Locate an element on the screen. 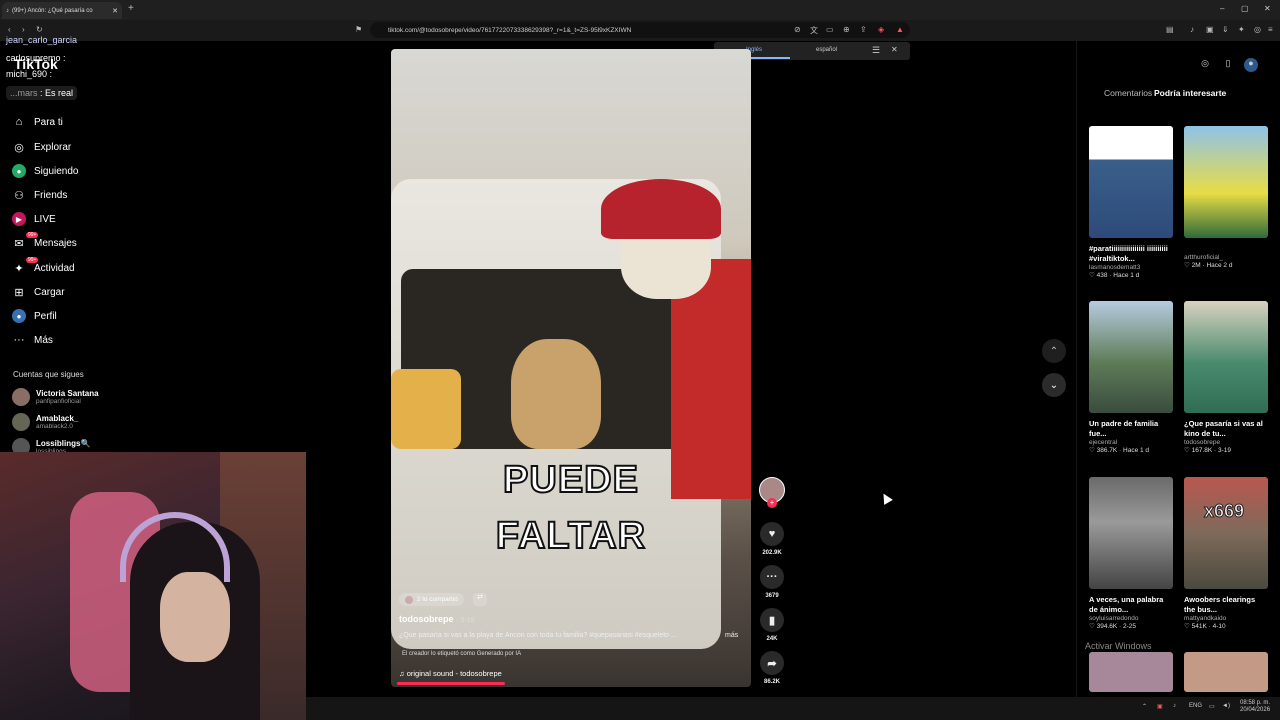 The image size is (1280, 720). chat-line: michi_690 : is located at coordinates (29, 74).